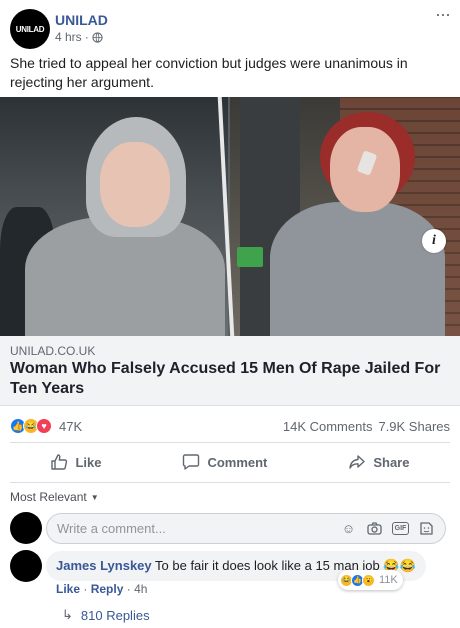 The width and height of the screenshot is (460, 628). What do you see at coordinates (81, 20) in the screenshot?
I see `page-name-link: UNILAD` at bounding box center [81, 20].